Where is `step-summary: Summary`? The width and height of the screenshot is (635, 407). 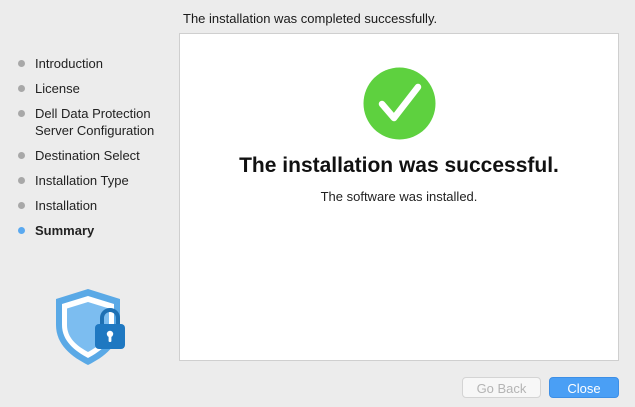 step-summary: Summary is located at coordinates (98, 230).